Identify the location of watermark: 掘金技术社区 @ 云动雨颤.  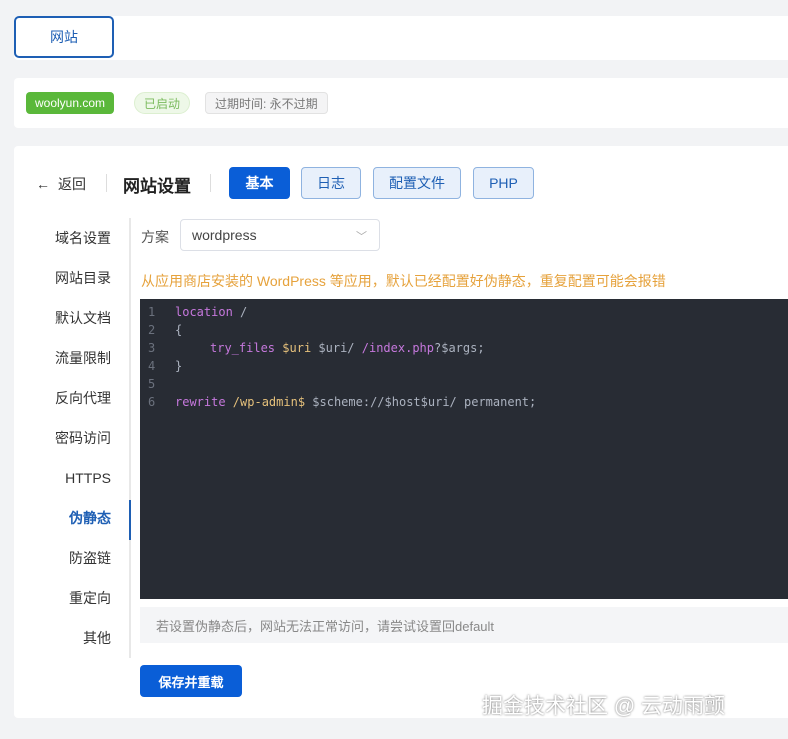
(603, 706).